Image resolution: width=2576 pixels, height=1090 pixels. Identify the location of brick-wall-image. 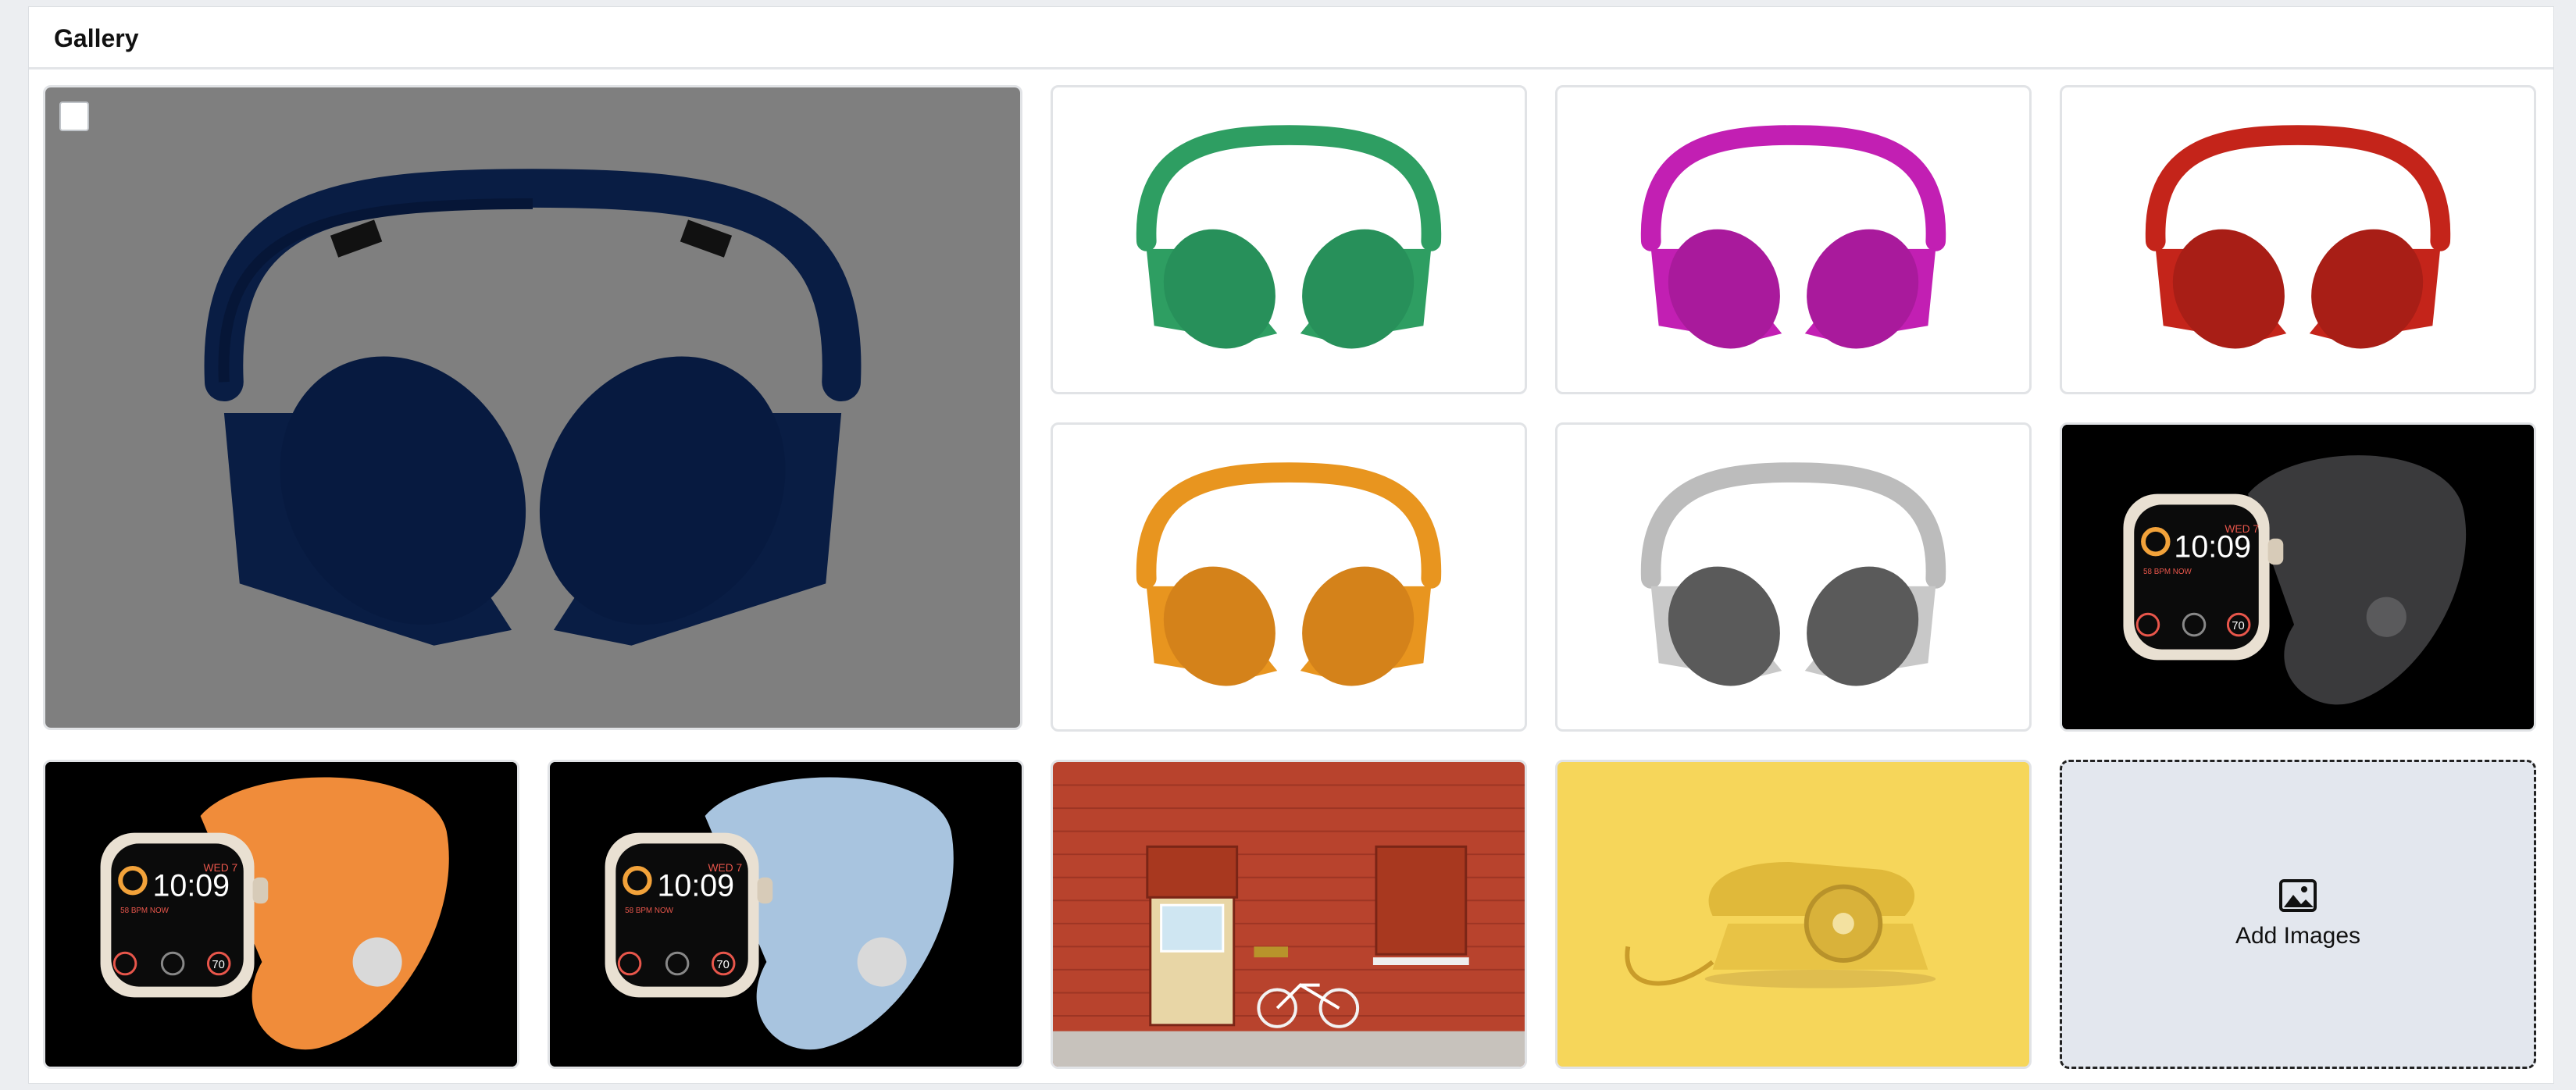
(1289, 914).